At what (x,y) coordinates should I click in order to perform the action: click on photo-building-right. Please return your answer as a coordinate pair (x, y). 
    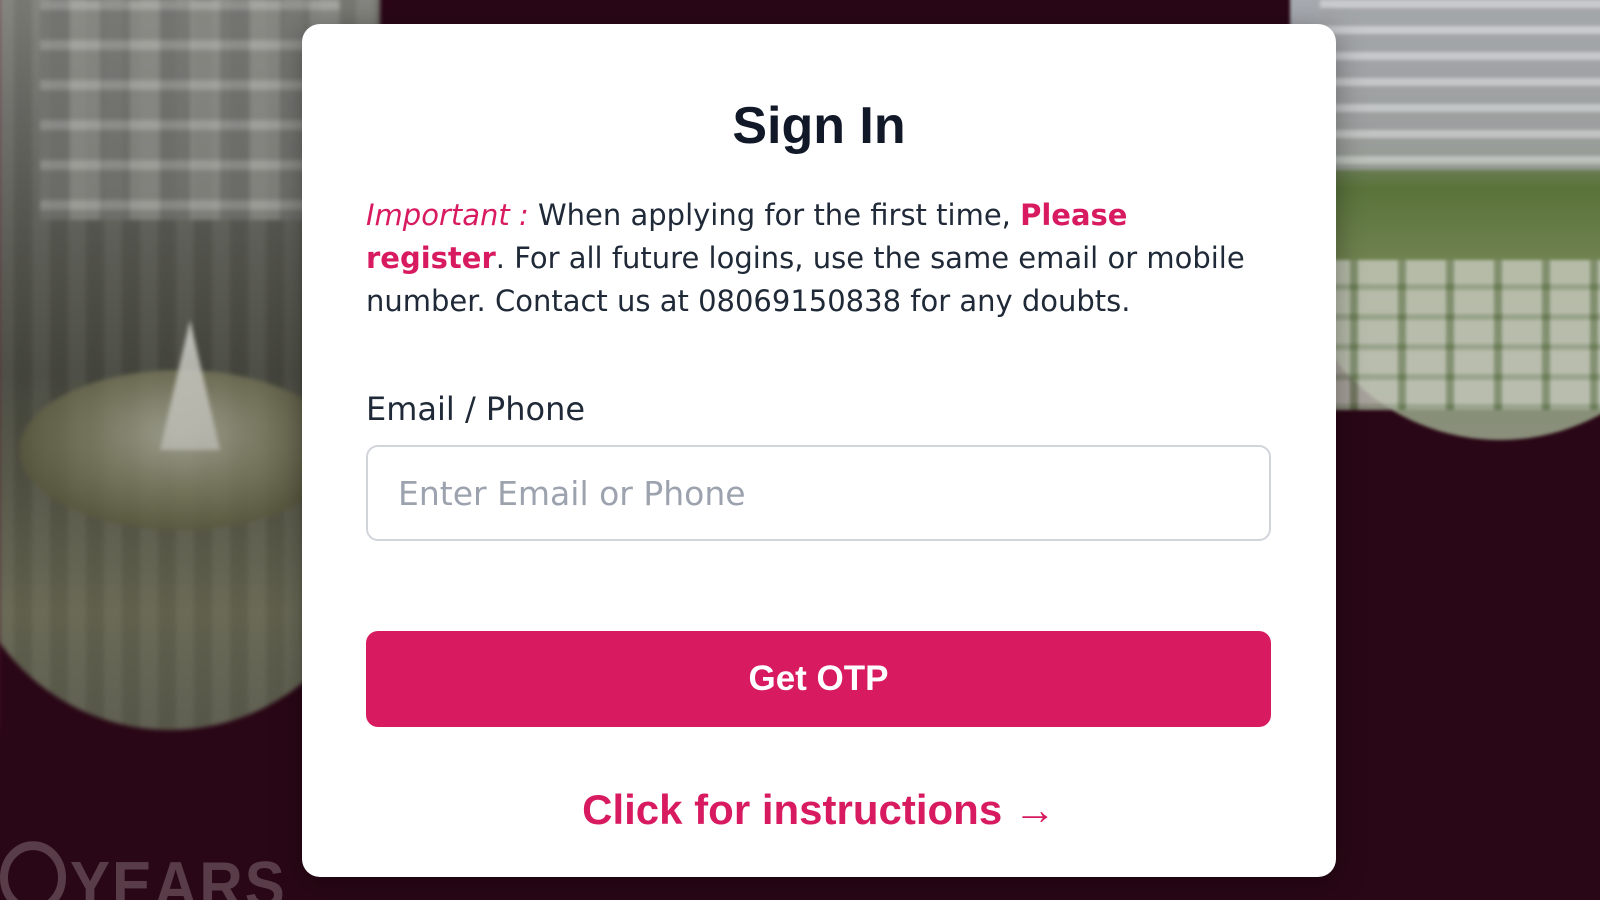
    Looking at the image, I should click on (1460, 85).